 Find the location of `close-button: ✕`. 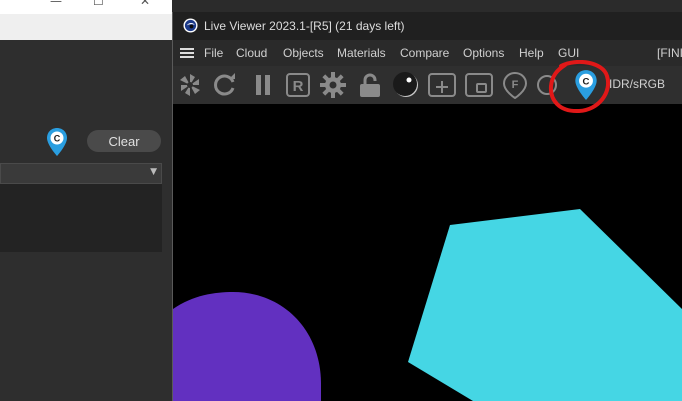

close-button: ✕ is located at coordinates (145, 4).